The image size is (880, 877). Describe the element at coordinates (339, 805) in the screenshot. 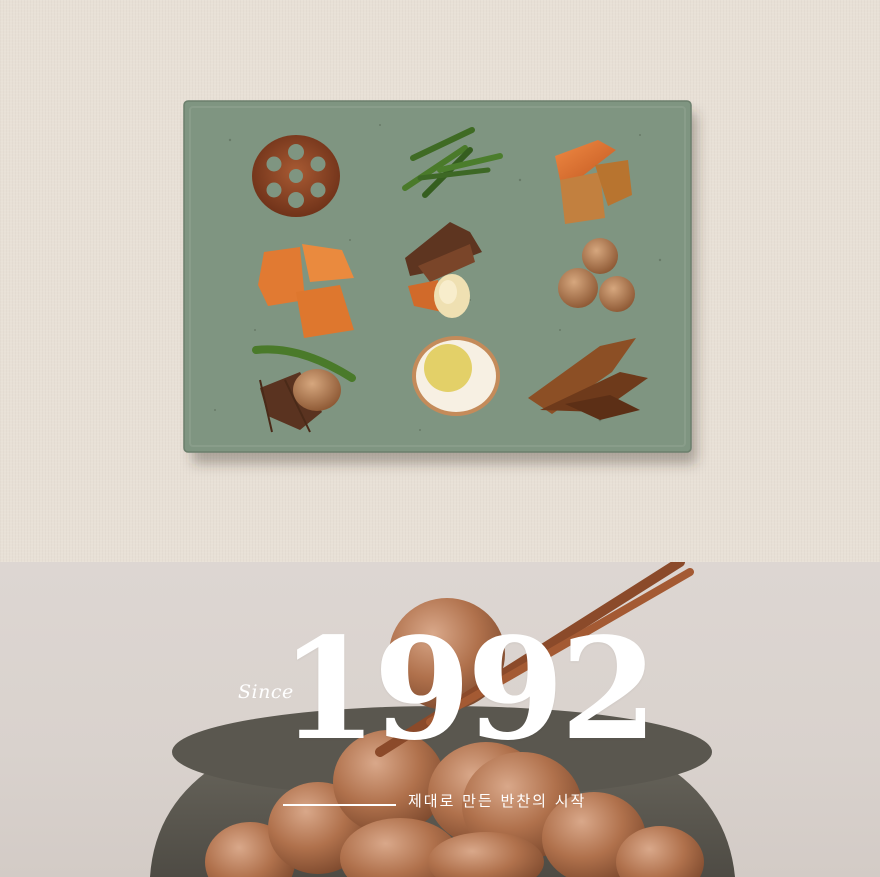

I see `title-divider` at that location.